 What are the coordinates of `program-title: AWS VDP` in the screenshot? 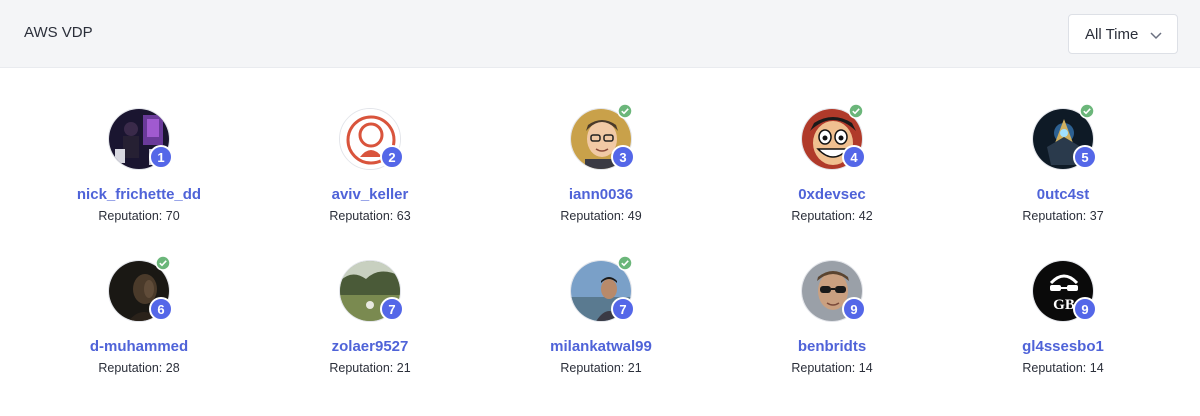 It's located at (58, 32).